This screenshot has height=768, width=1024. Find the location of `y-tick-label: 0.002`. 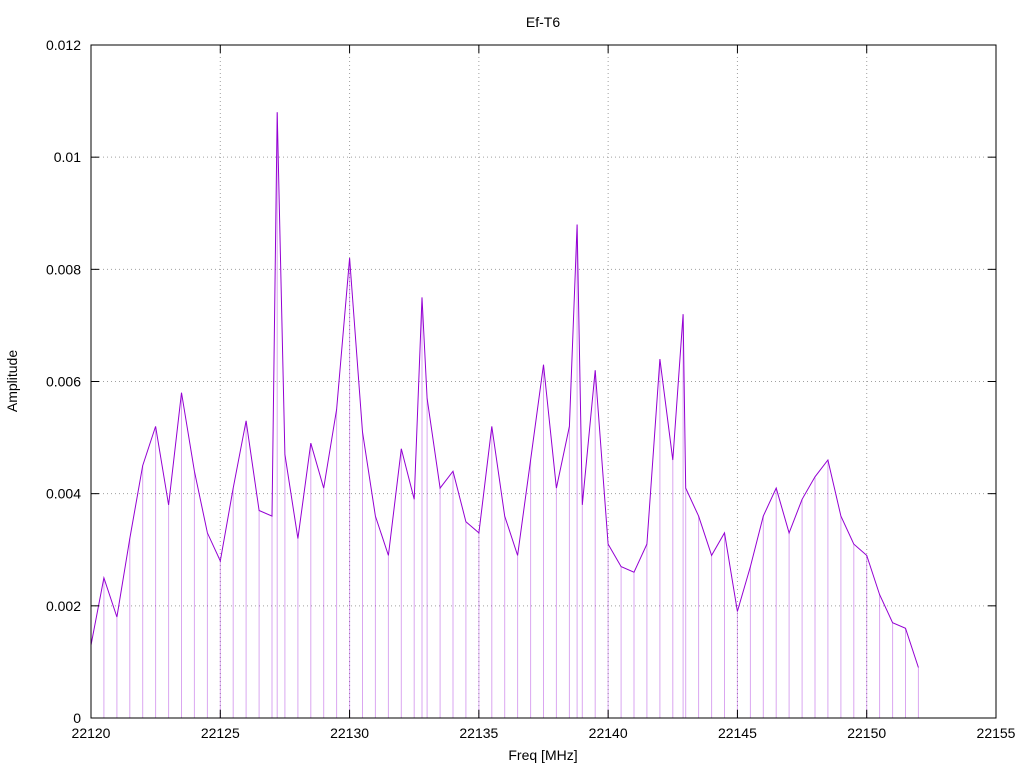

y-tick-label: 0.002 is located at coordinates (63, 606).